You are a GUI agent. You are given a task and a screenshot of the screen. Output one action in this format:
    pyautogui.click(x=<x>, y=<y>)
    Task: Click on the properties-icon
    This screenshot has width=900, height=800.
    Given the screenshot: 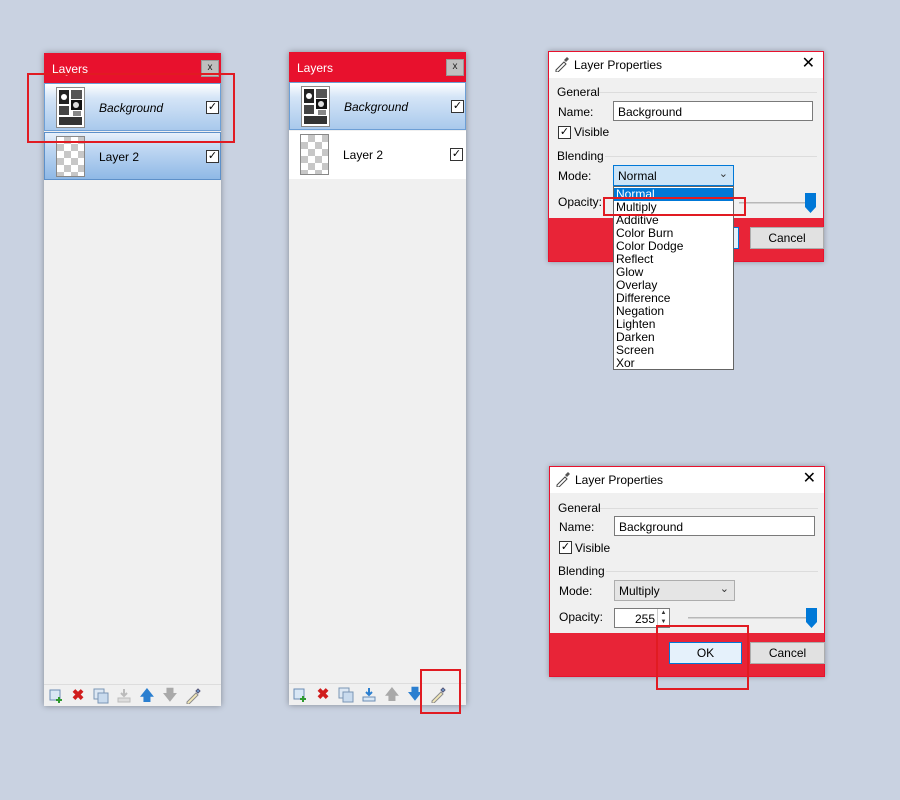 What is the action you would take?
    pyautogui.click(x=193, y=696)
    